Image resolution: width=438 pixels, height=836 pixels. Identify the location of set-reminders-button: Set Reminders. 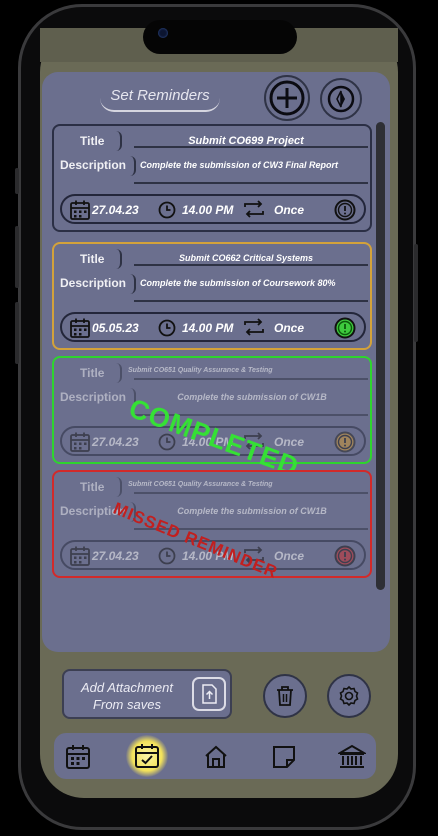
(160, 98).